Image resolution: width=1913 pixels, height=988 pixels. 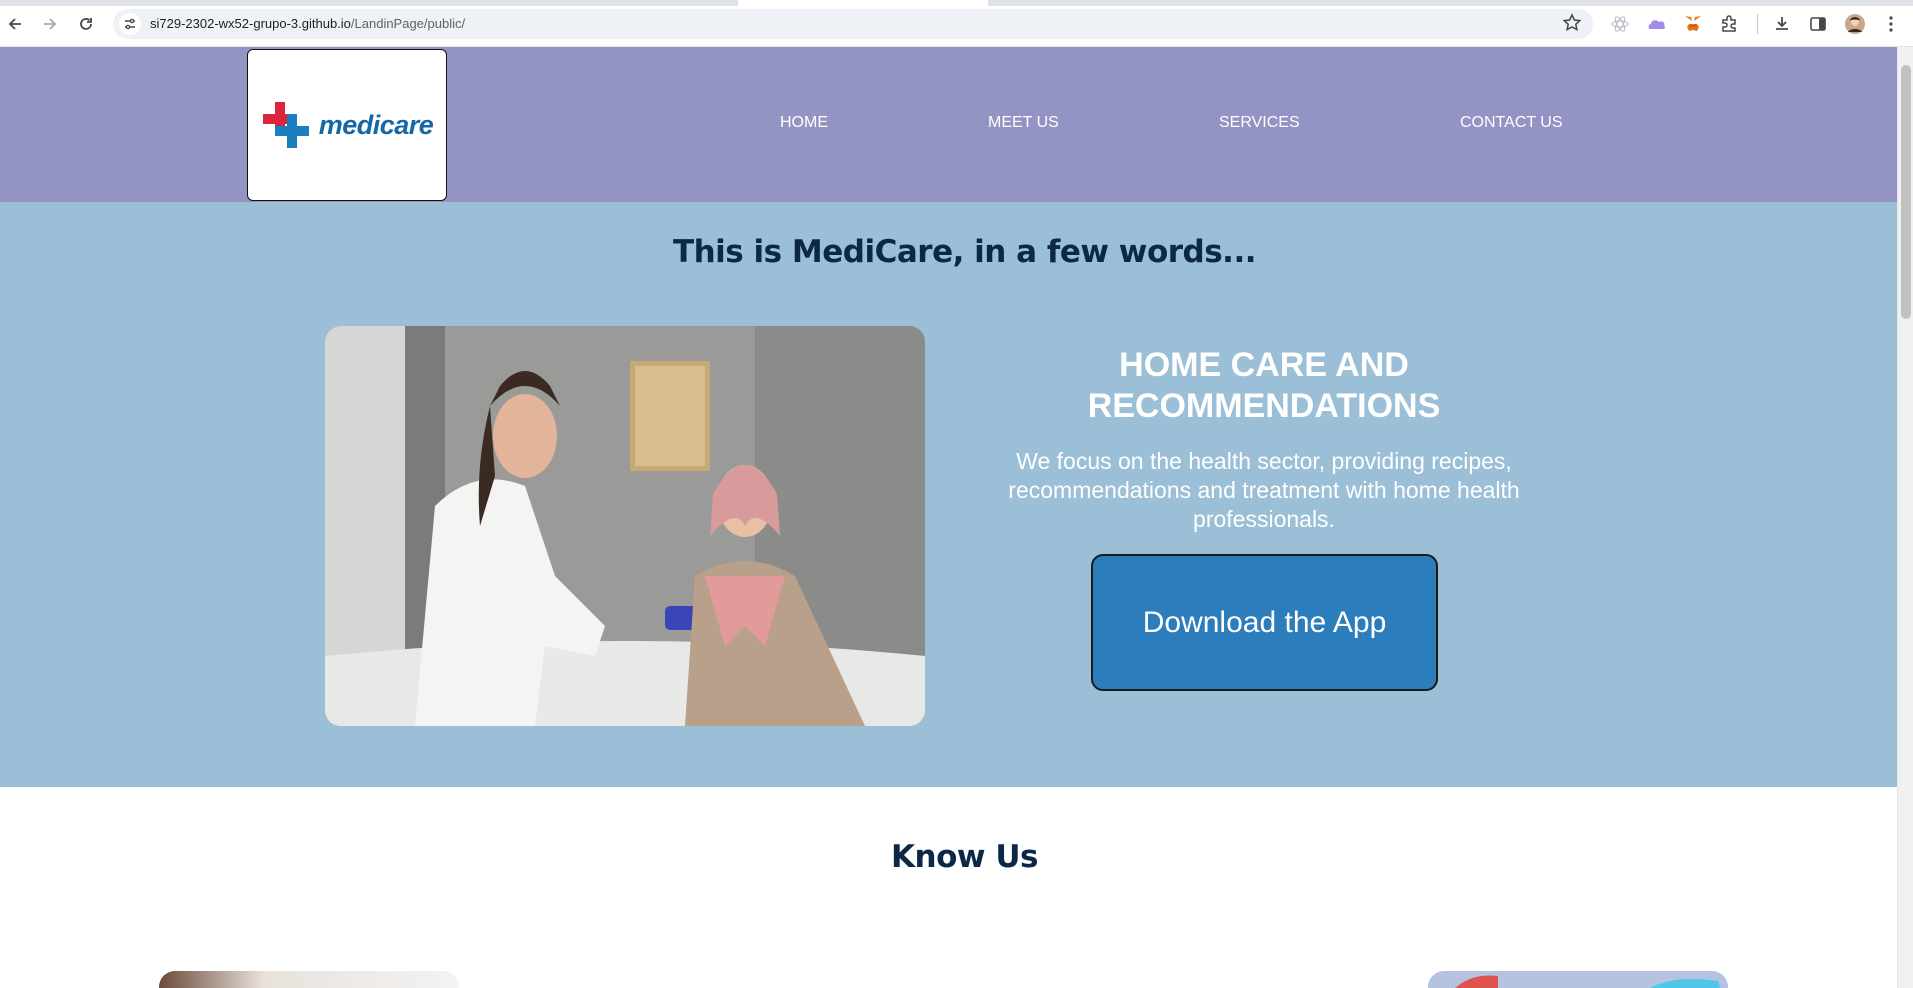 I want to click on nav-services: SERVICES, so click(x=1259, y=123).